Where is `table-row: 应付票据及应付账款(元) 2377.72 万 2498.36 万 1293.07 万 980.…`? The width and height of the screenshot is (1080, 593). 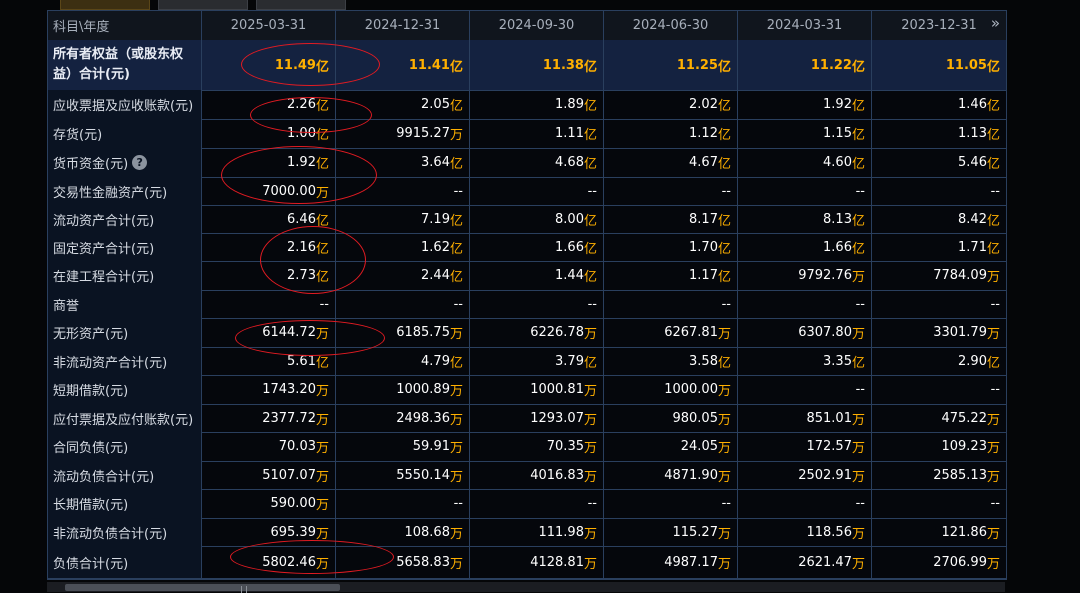 table-row: 应付票据及应付账款(元) 2377.72 万 2498.36 万 1293.07 万 980.… is located at coordinates (527, 418).